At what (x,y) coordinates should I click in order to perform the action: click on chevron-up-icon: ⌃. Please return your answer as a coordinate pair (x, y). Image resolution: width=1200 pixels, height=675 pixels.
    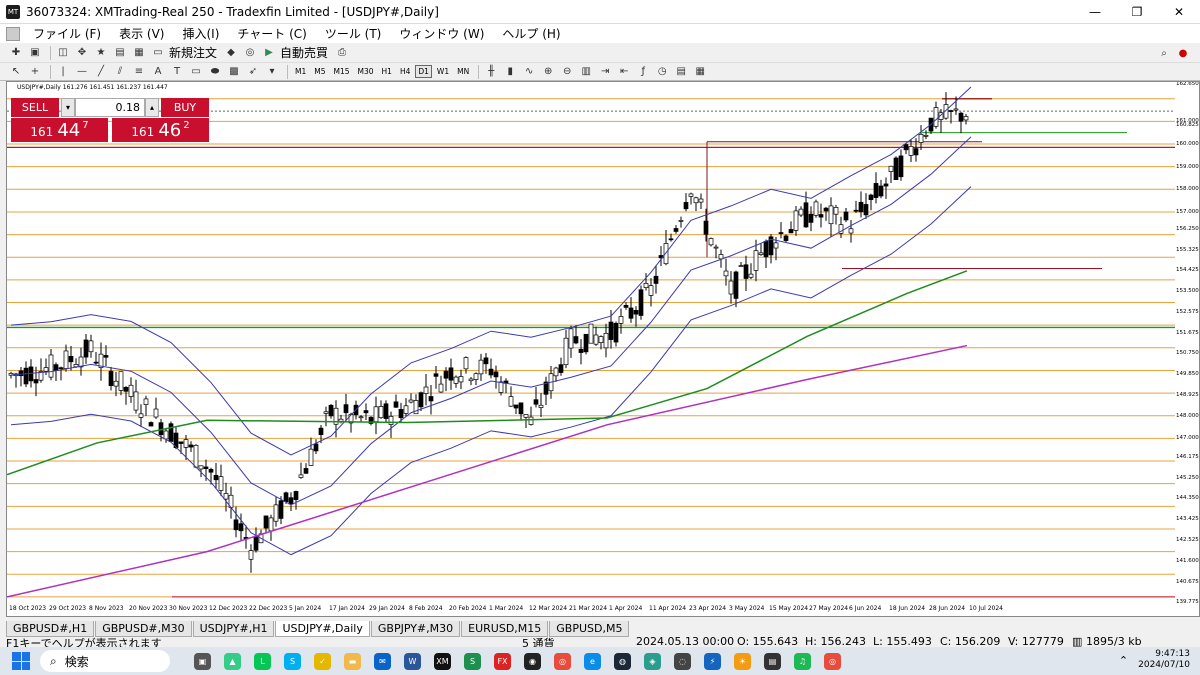
    Looking at the image, I should click on (1123, 660).